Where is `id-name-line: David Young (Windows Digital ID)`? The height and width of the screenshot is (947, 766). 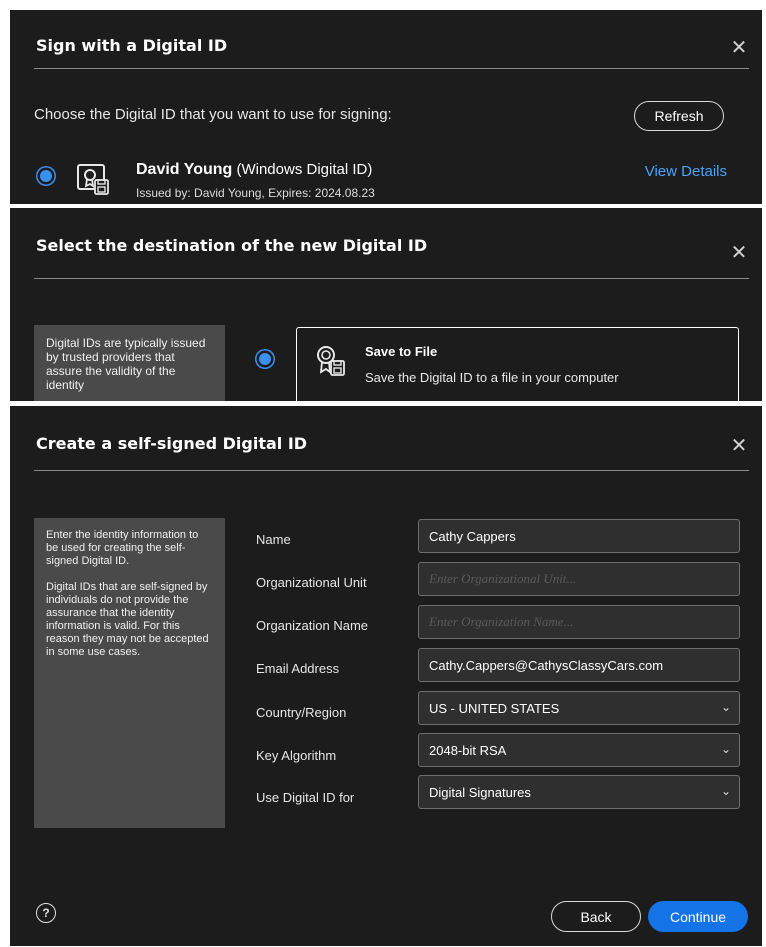
id-name-line: David Young (Windows Digital ID) is located at coordinates (254, 170).